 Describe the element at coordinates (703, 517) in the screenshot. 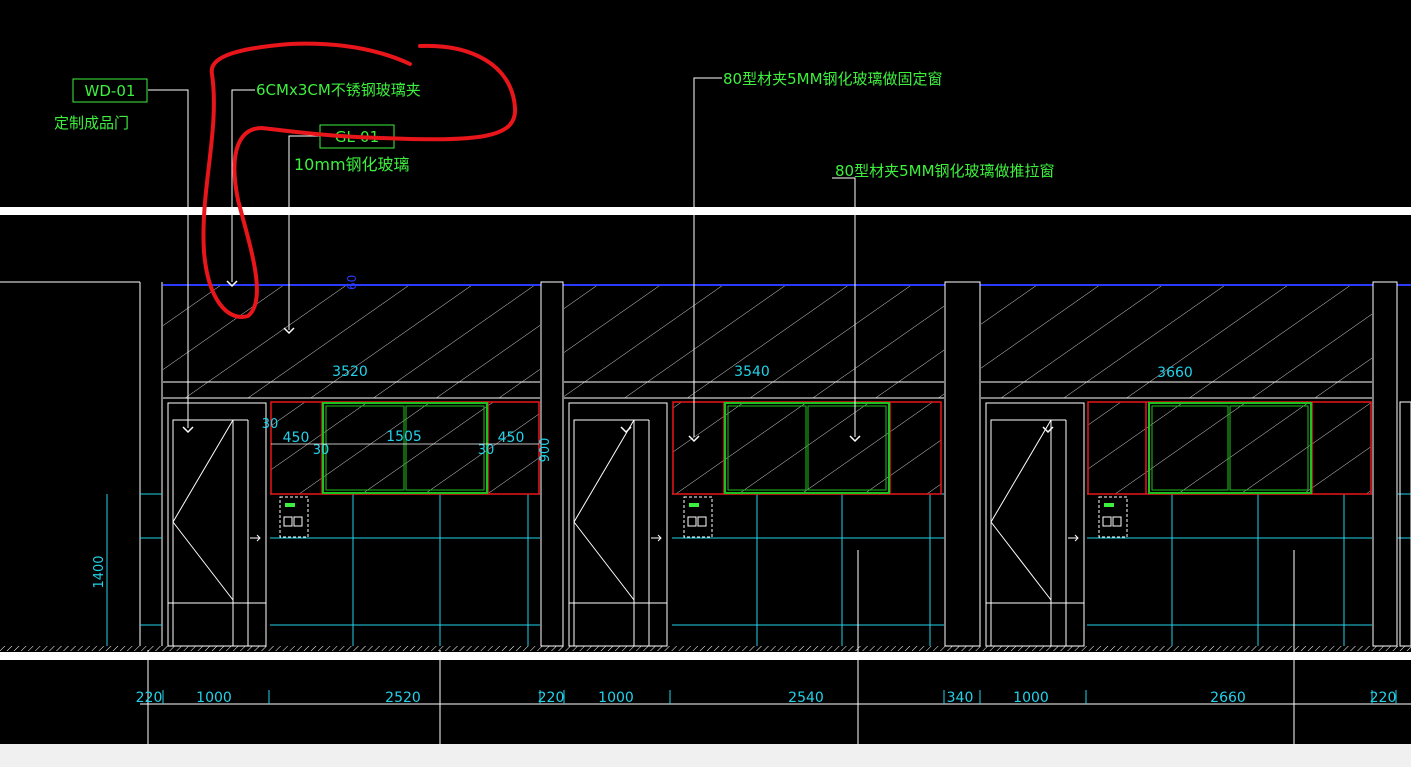

I see `switch-panel-icon` at that location.